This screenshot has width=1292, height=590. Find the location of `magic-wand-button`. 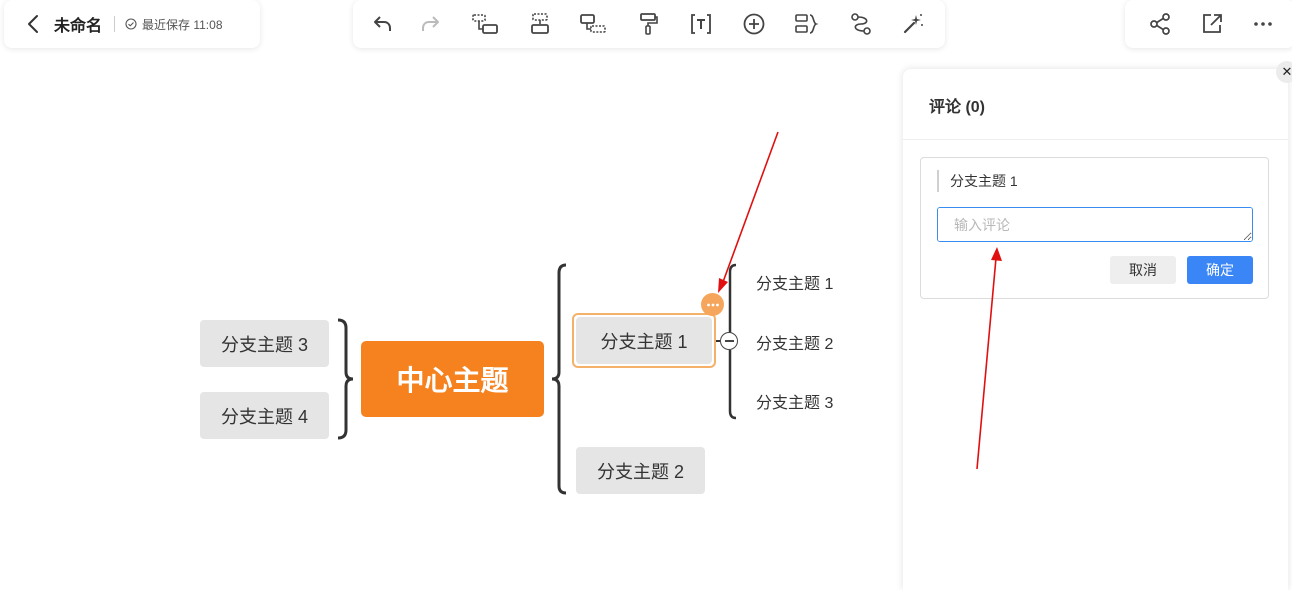

magic-wand-button is located at coordinates (913, 24).